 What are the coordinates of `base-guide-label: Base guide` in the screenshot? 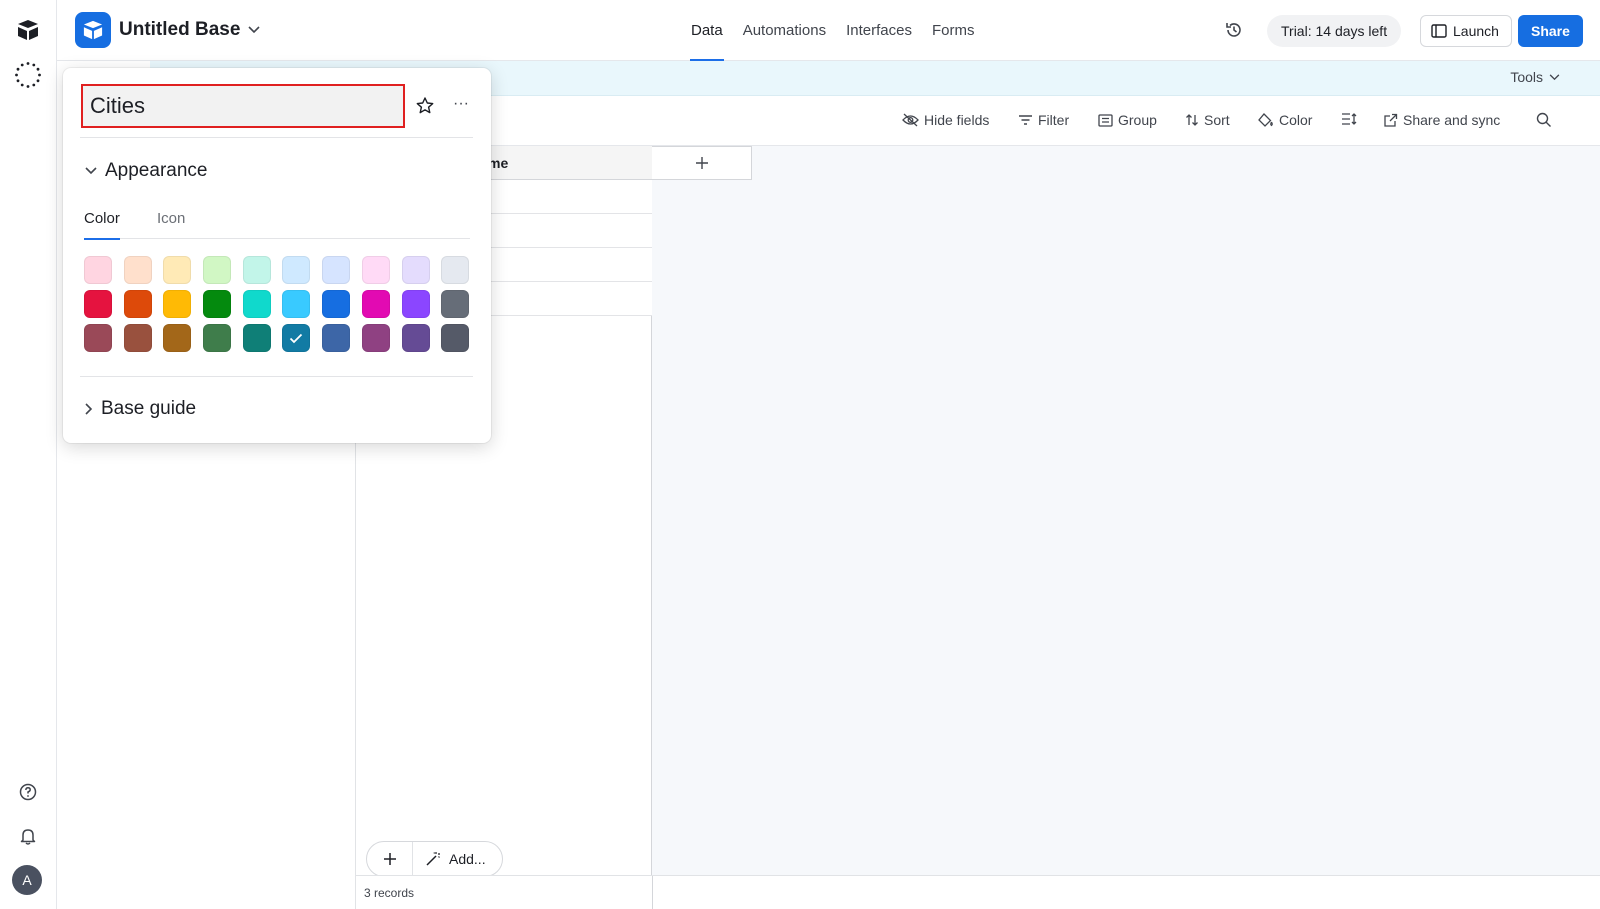 It's located at (149, 408).